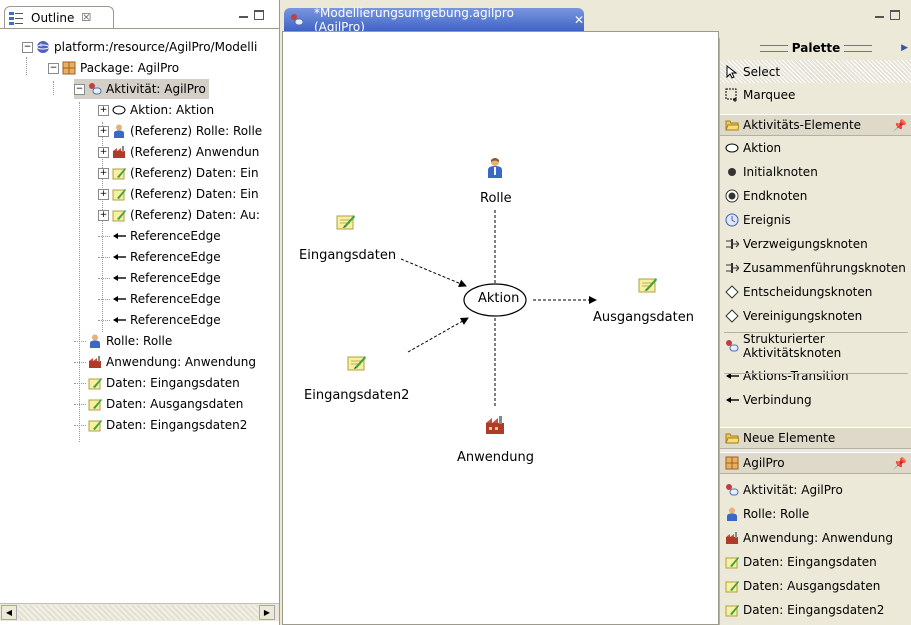 This screenshot has width=911, height=625. I want to click on tree-item: + (Referenz) Rolle: Rolle, so click(181, 131).